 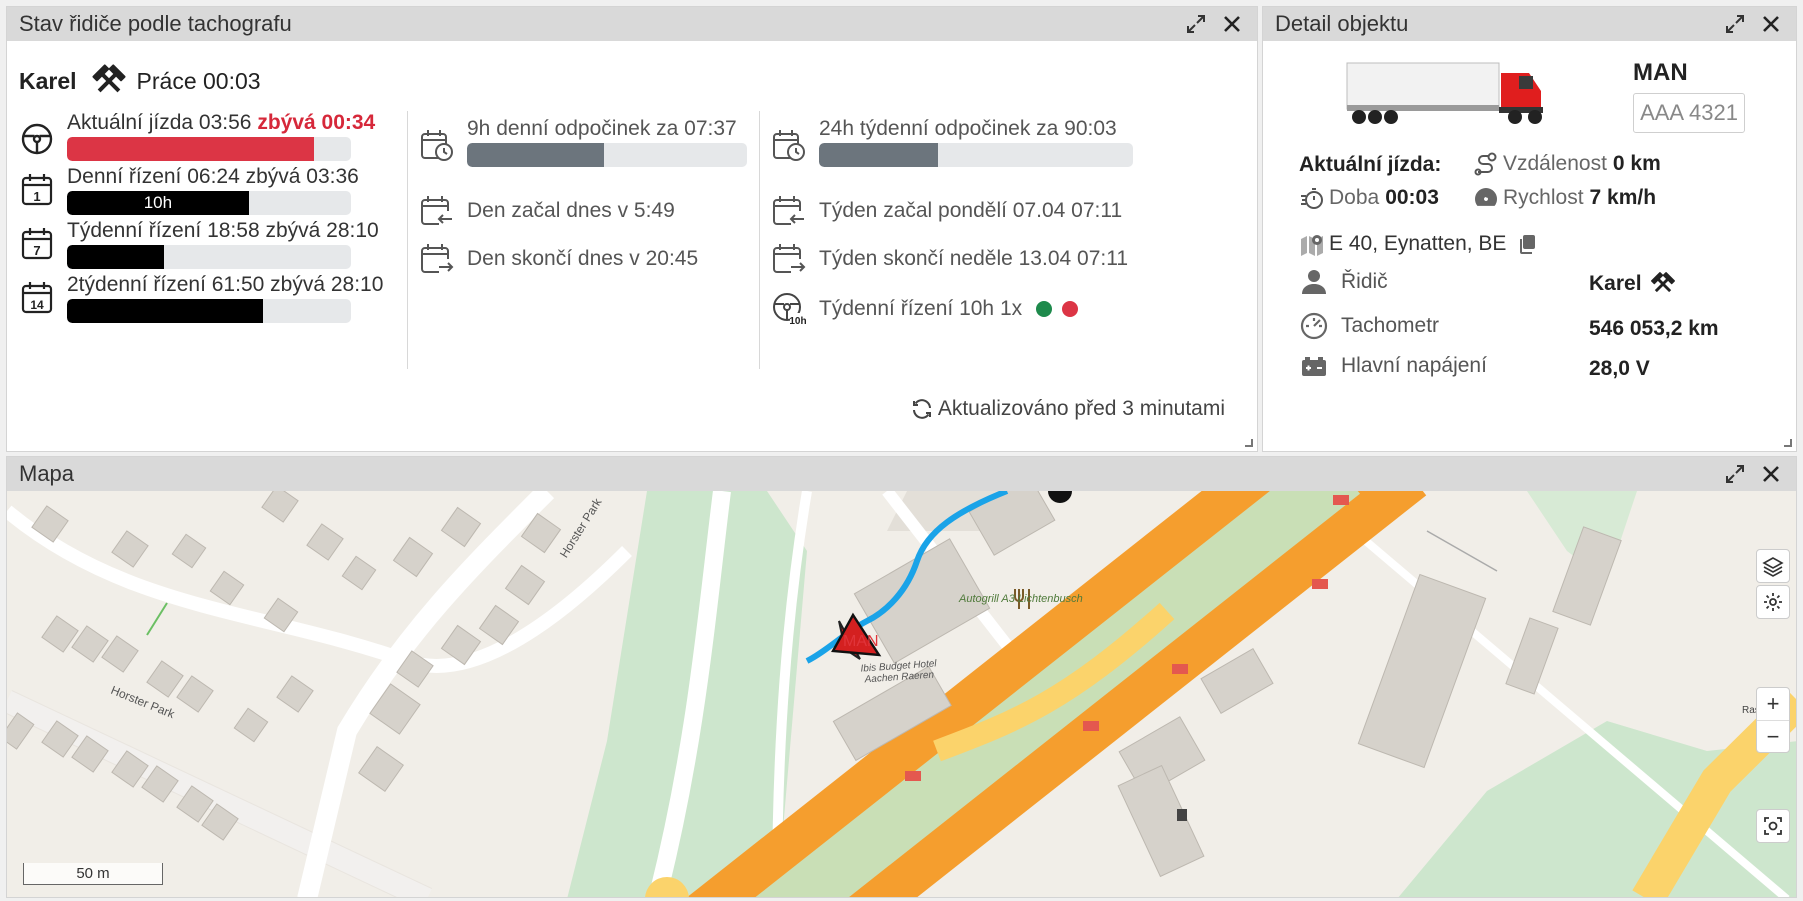 I want to click on odometer-property: Tachometr, so click(x=1369, y=326).